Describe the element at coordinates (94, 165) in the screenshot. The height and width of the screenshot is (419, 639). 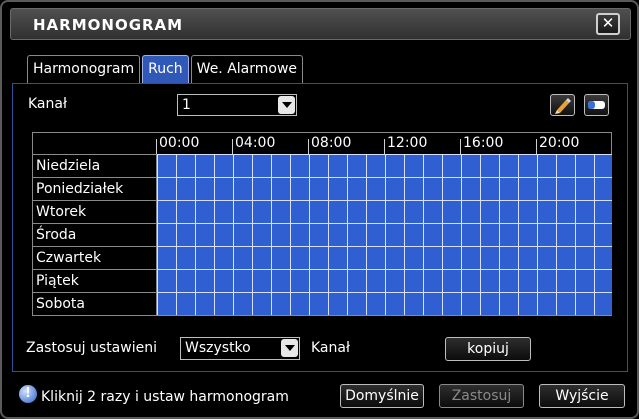
I see `day-label-niedziela: Niedziela` at that location.